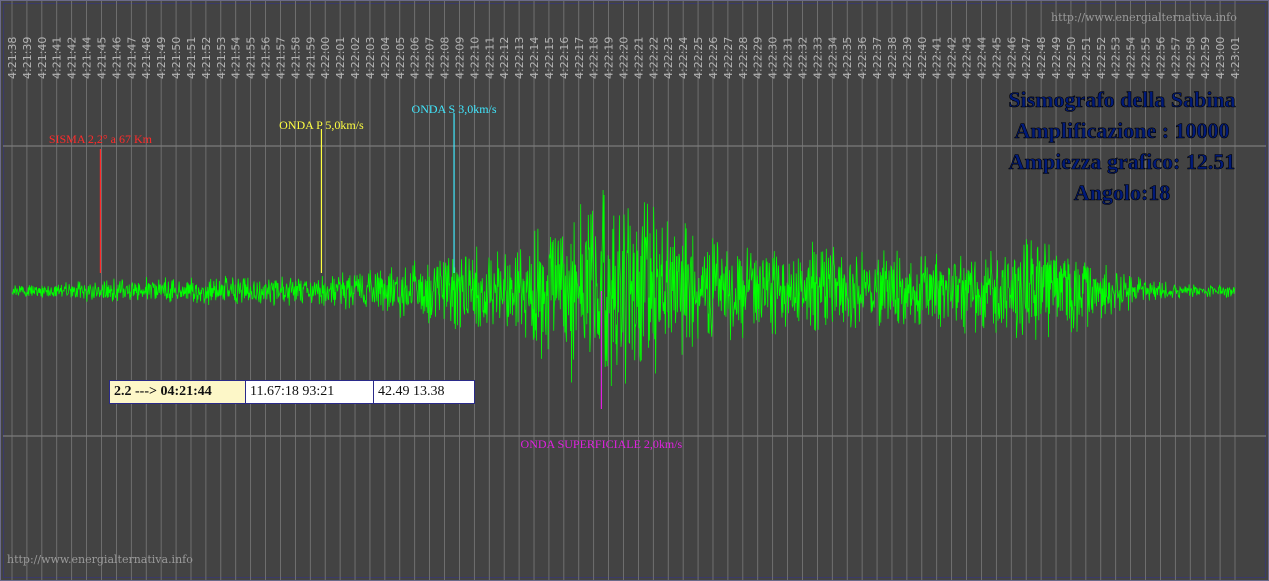  I want to click on time-tick-label: 4:22:40, so click(922, 58).